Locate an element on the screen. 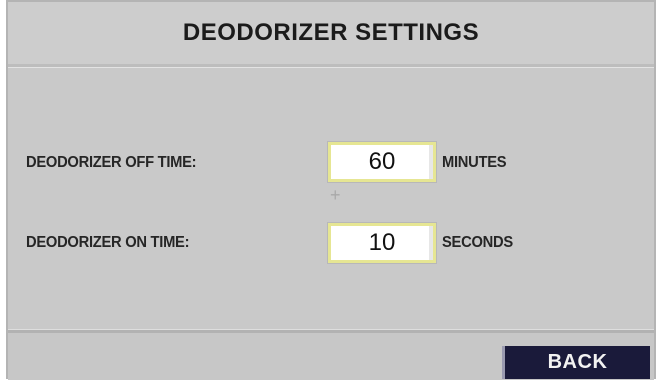  back-button: BACK is located at coordinates (576, 362).